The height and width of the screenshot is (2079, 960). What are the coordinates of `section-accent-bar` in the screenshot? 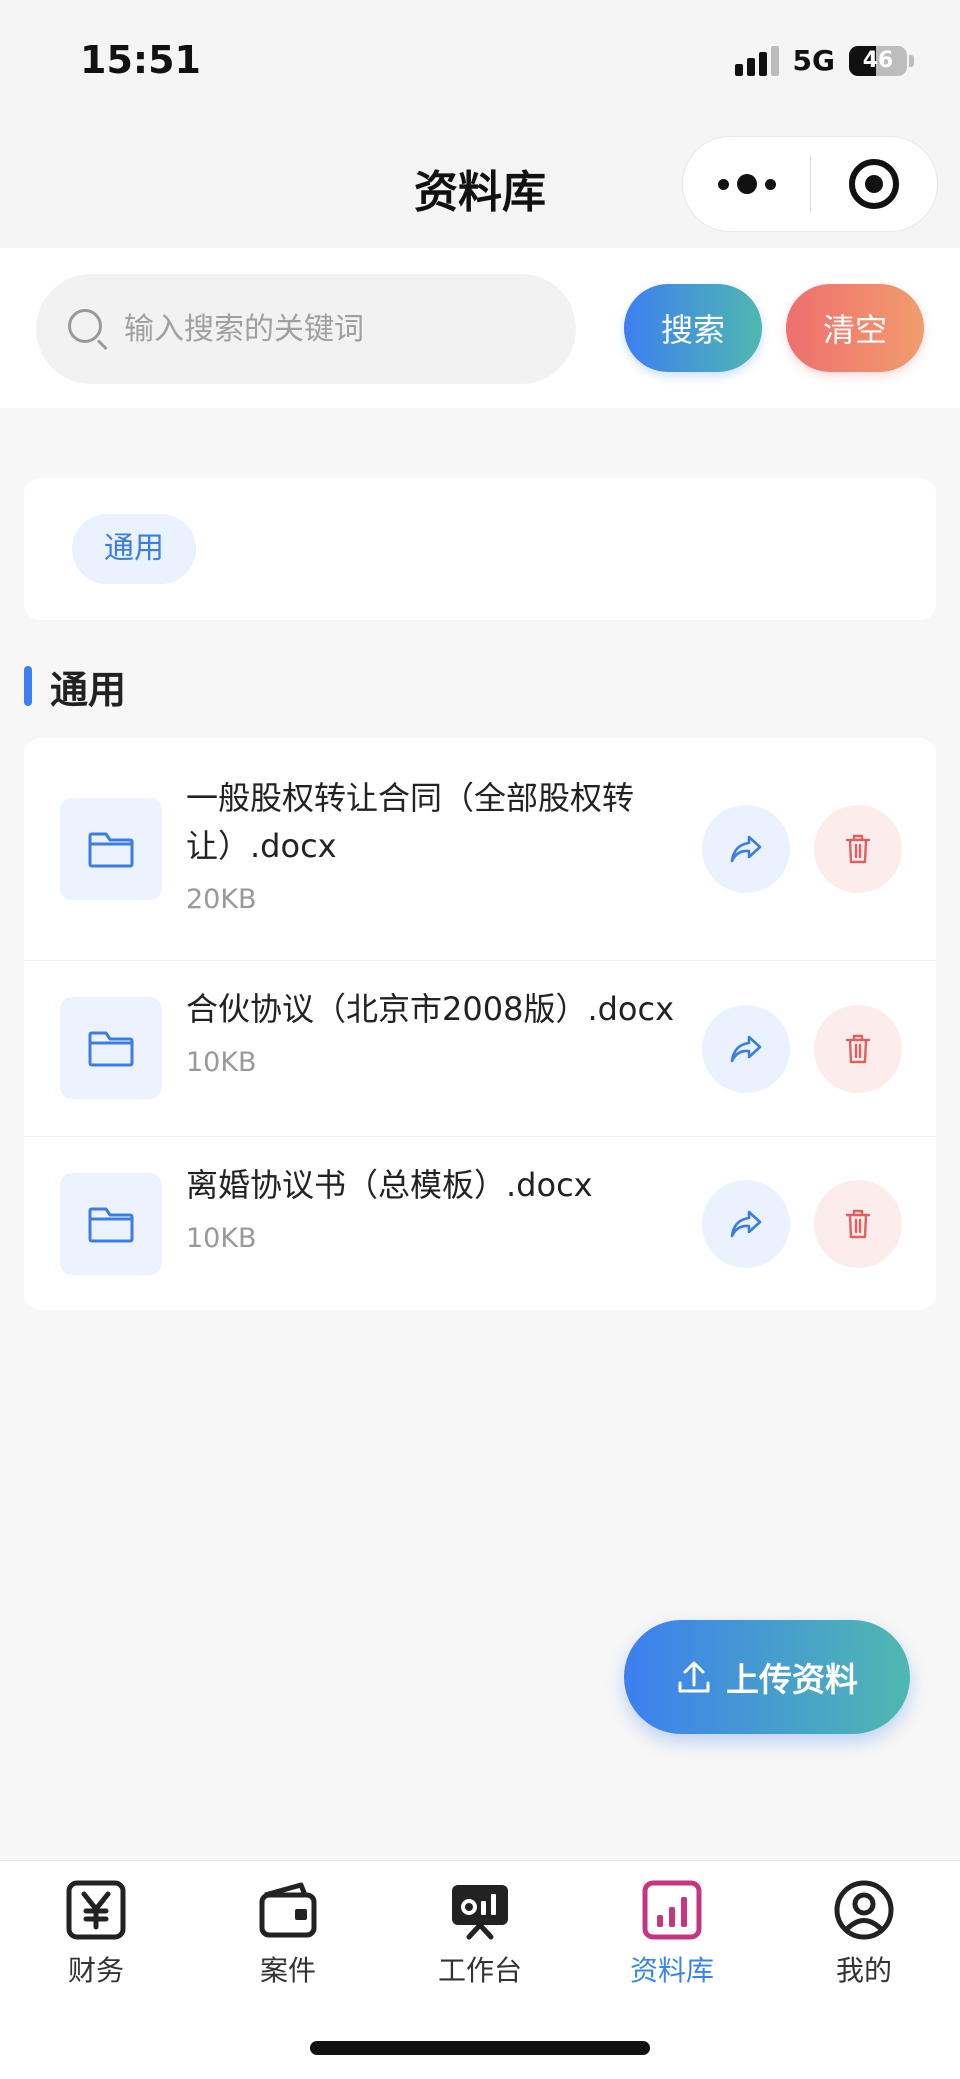 It's located at (28, 686).